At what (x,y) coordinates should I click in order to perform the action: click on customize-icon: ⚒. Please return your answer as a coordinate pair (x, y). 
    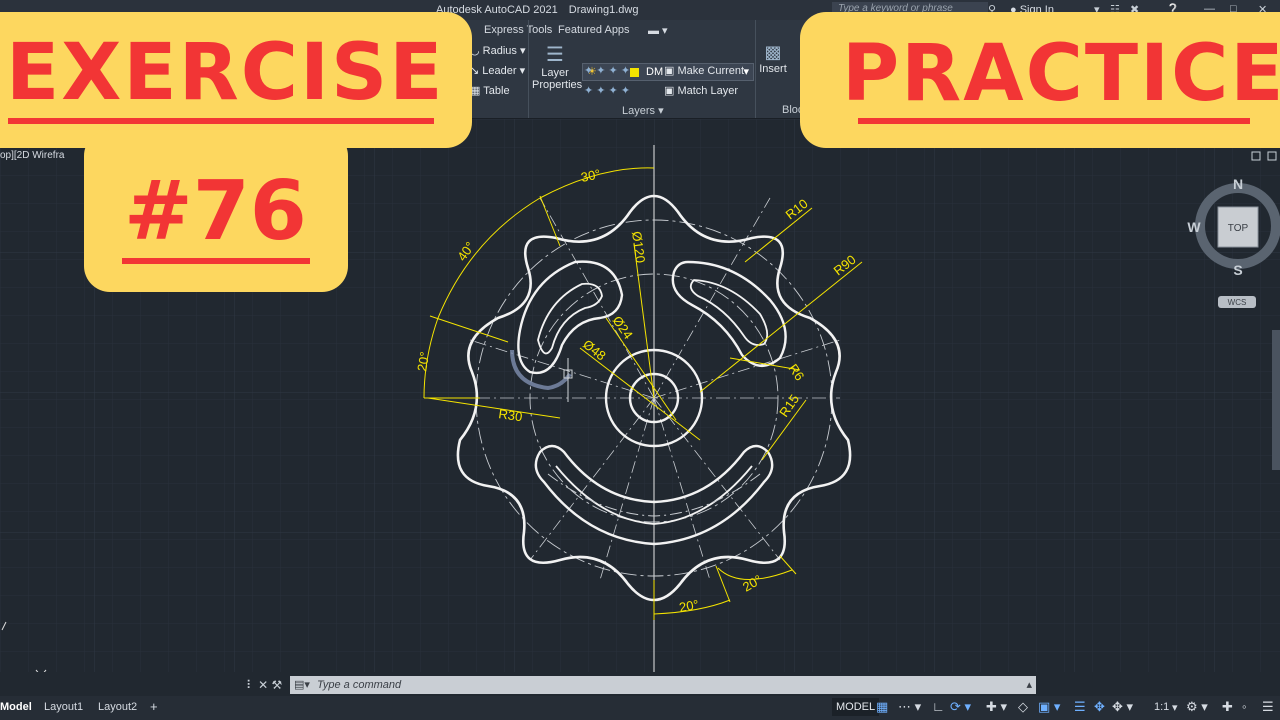
    Looking at the image, I should click on (277, 685).